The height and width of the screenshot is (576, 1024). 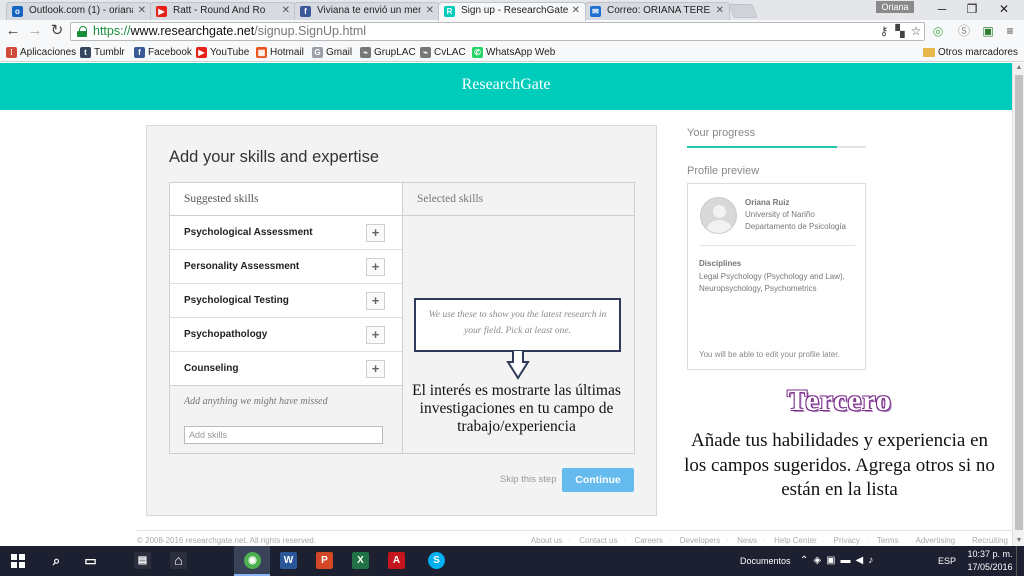 I want to click on disciplines-label: Disciplines, so click(x=720, y=263).